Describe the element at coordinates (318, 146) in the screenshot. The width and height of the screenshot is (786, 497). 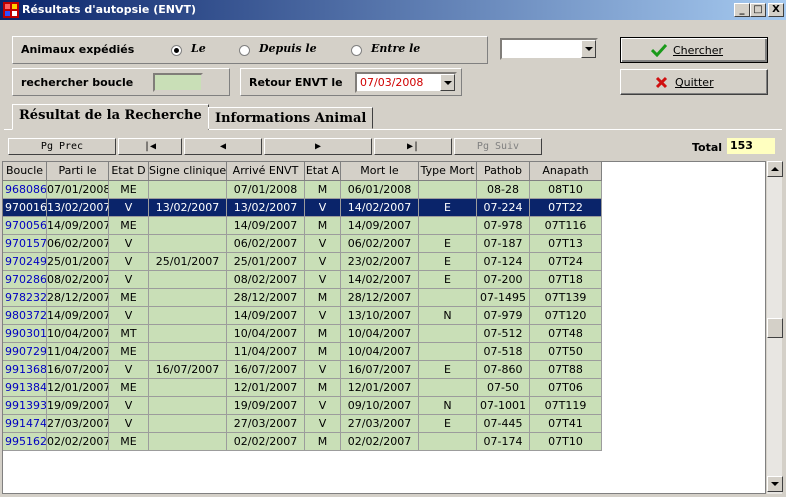
I see `next-record-button: ▶` at that location.